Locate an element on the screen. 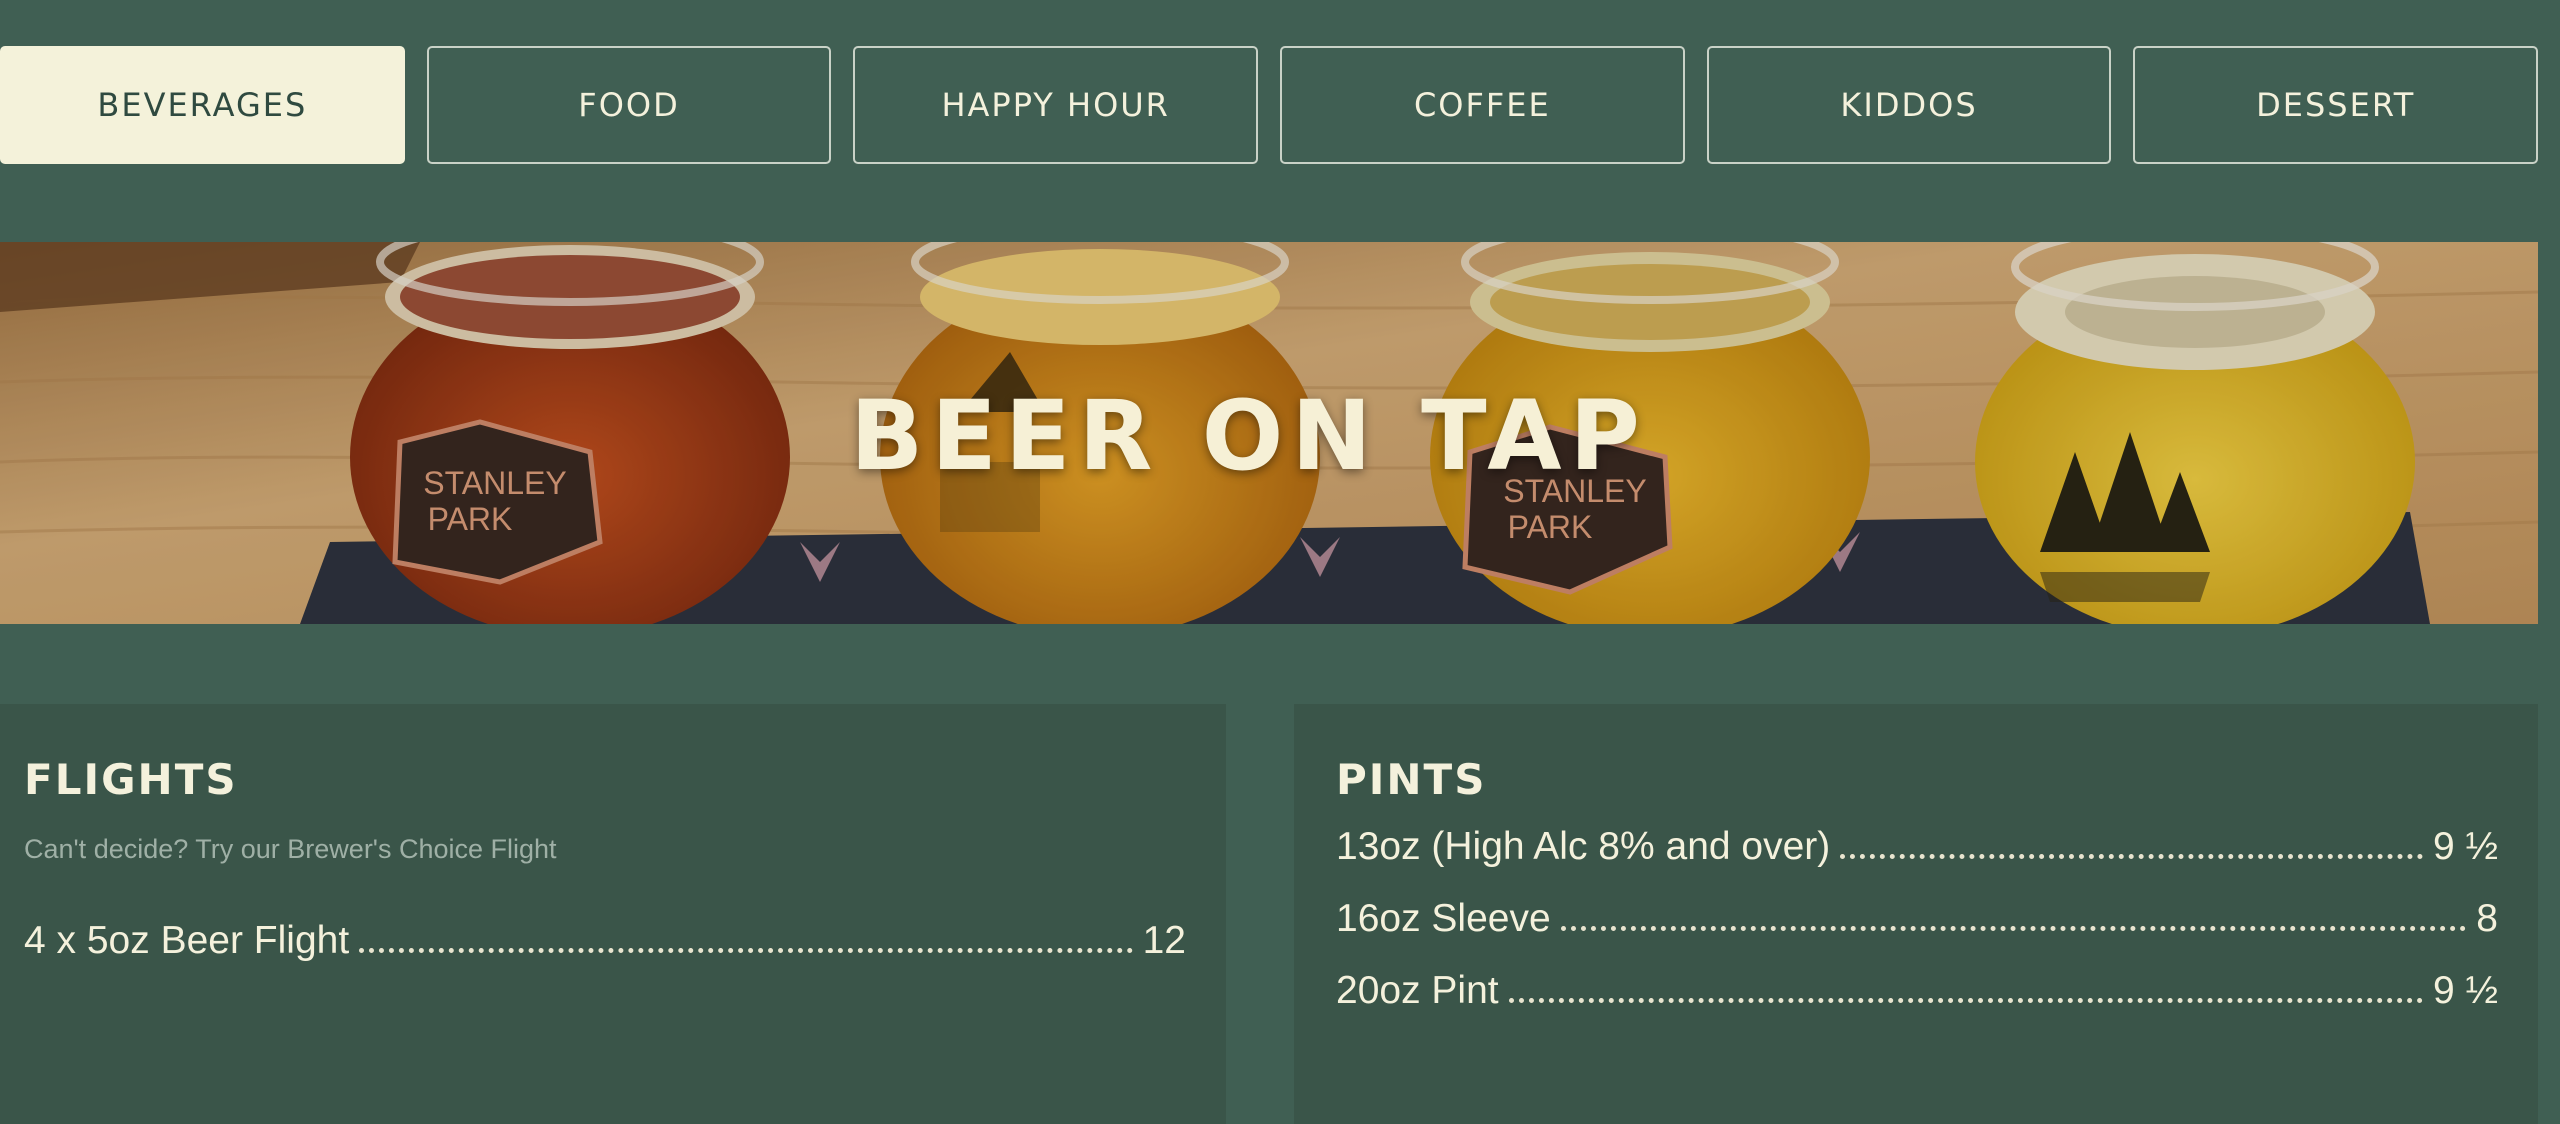 This screenshot has height=1124, width=2560. menu-item-name: 4 x 5oz Beer Flight is located at coordinates (187, 940).